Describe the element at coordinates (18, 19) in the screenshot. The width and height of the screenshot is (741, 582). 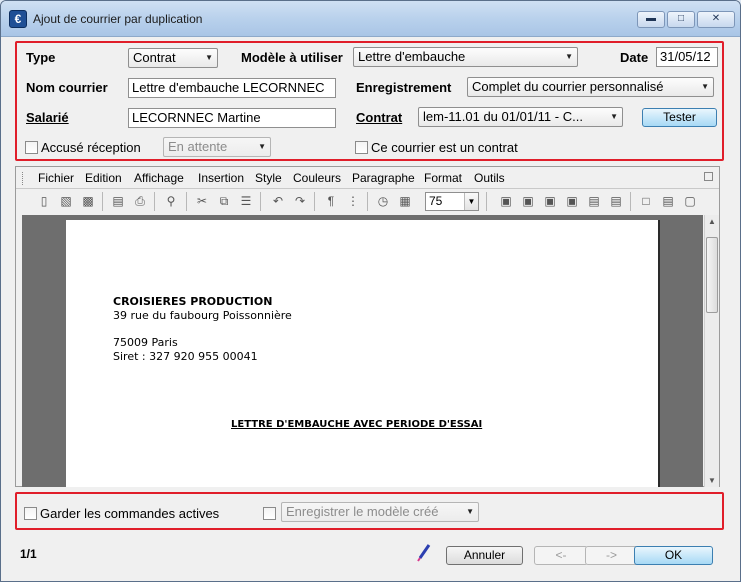
I see `app-icon: €` at that location.